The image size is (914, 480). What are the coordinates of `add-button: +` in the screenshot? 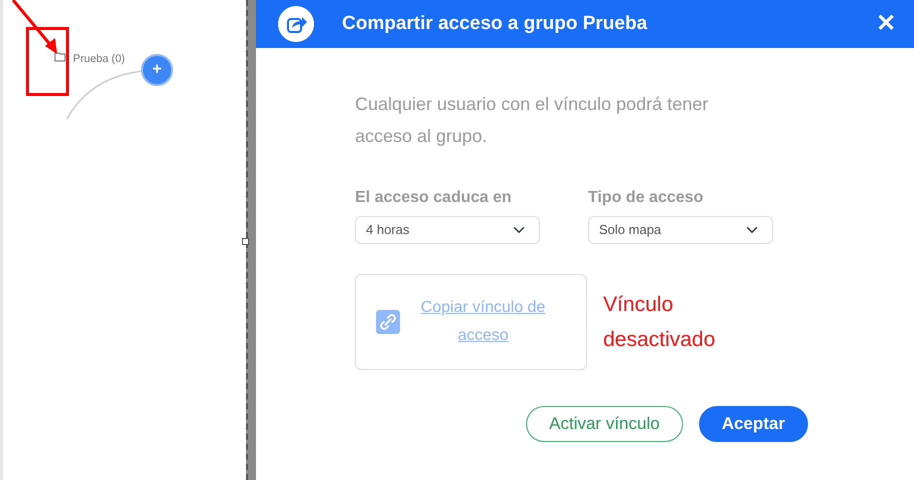 It's located at (157, 70).